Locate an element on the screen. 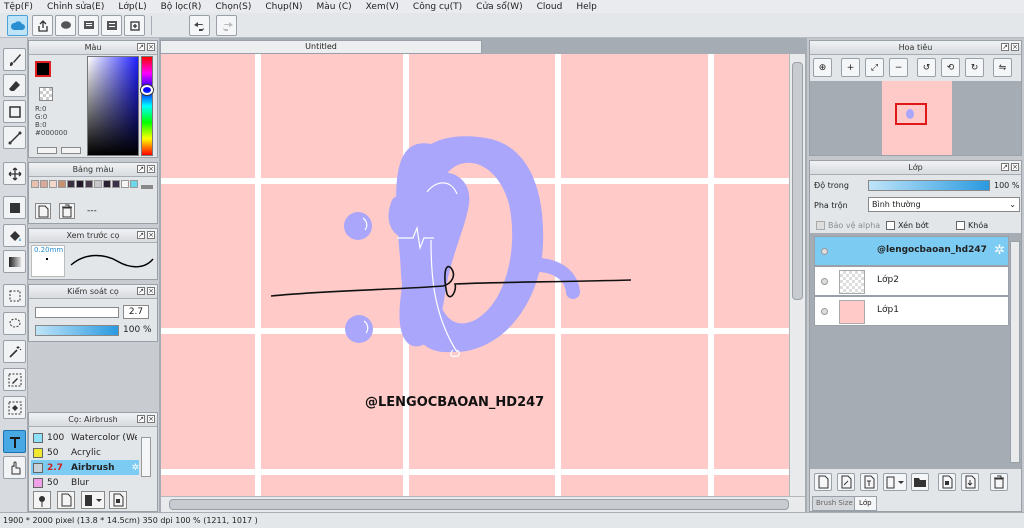 This screenshot has width=1024, height=528. comment-button is located at coordinates (65, 25).